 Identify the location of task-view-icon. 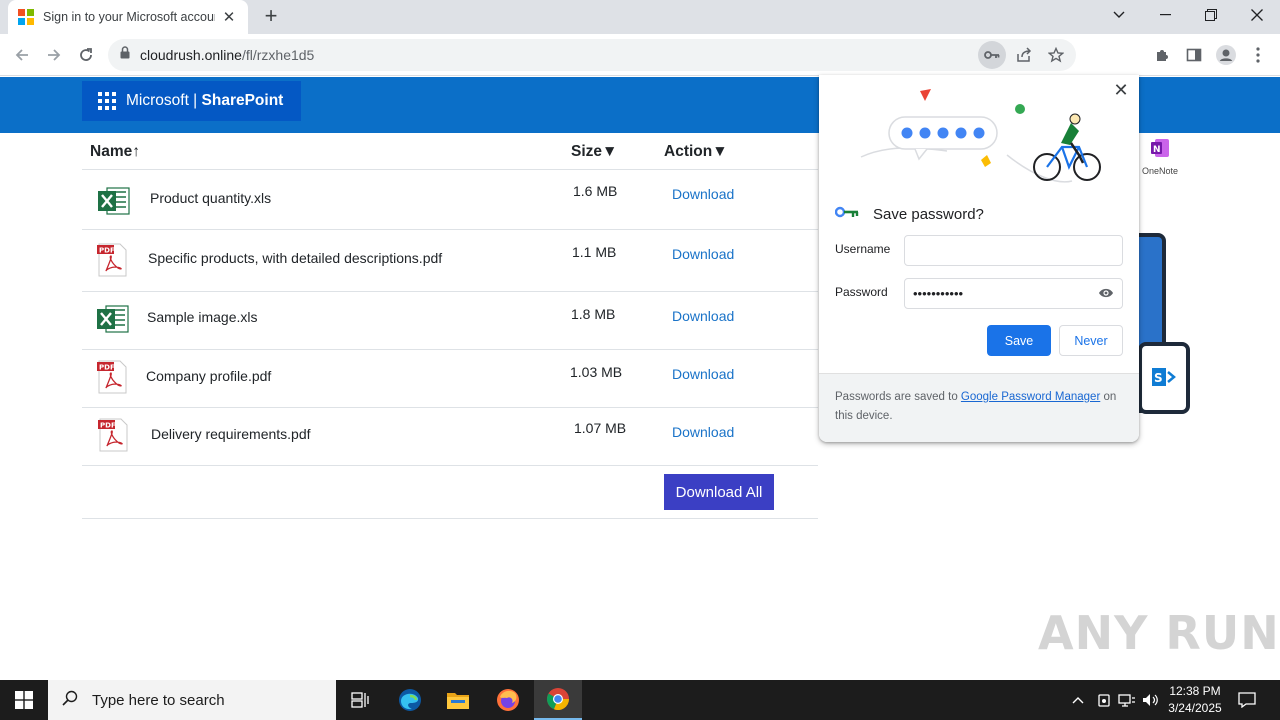
(360, 700).